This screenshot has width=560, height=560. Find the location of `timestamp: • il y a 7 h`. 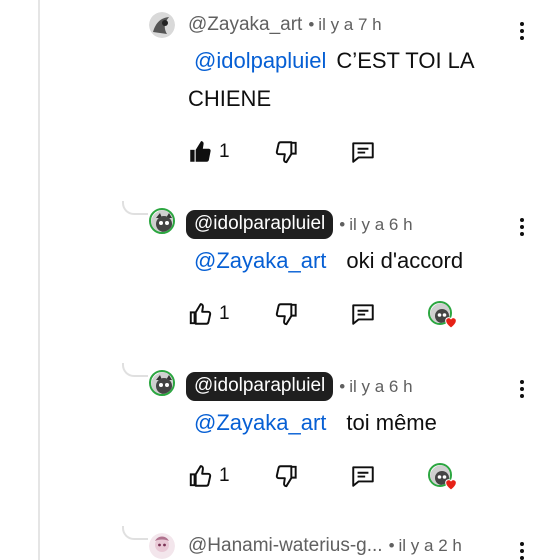

timestamp: • il y a 7 h is located at coordinates (344, 25).